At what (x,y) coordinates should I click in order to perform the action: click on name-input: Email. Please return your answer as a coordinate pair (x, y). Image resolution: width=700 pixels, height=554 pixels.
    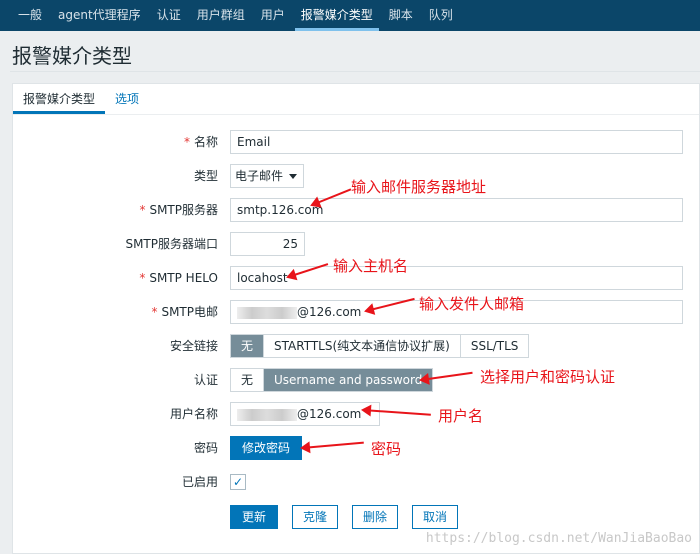
    Looking at the image, I should click on (456, 142).